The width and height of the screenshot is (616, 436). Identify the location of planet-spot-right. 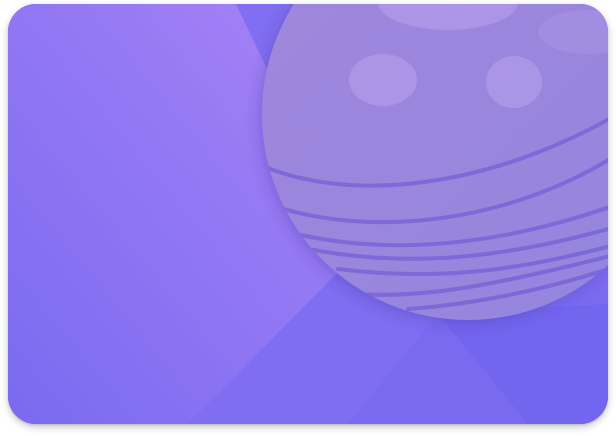
(514, 82).